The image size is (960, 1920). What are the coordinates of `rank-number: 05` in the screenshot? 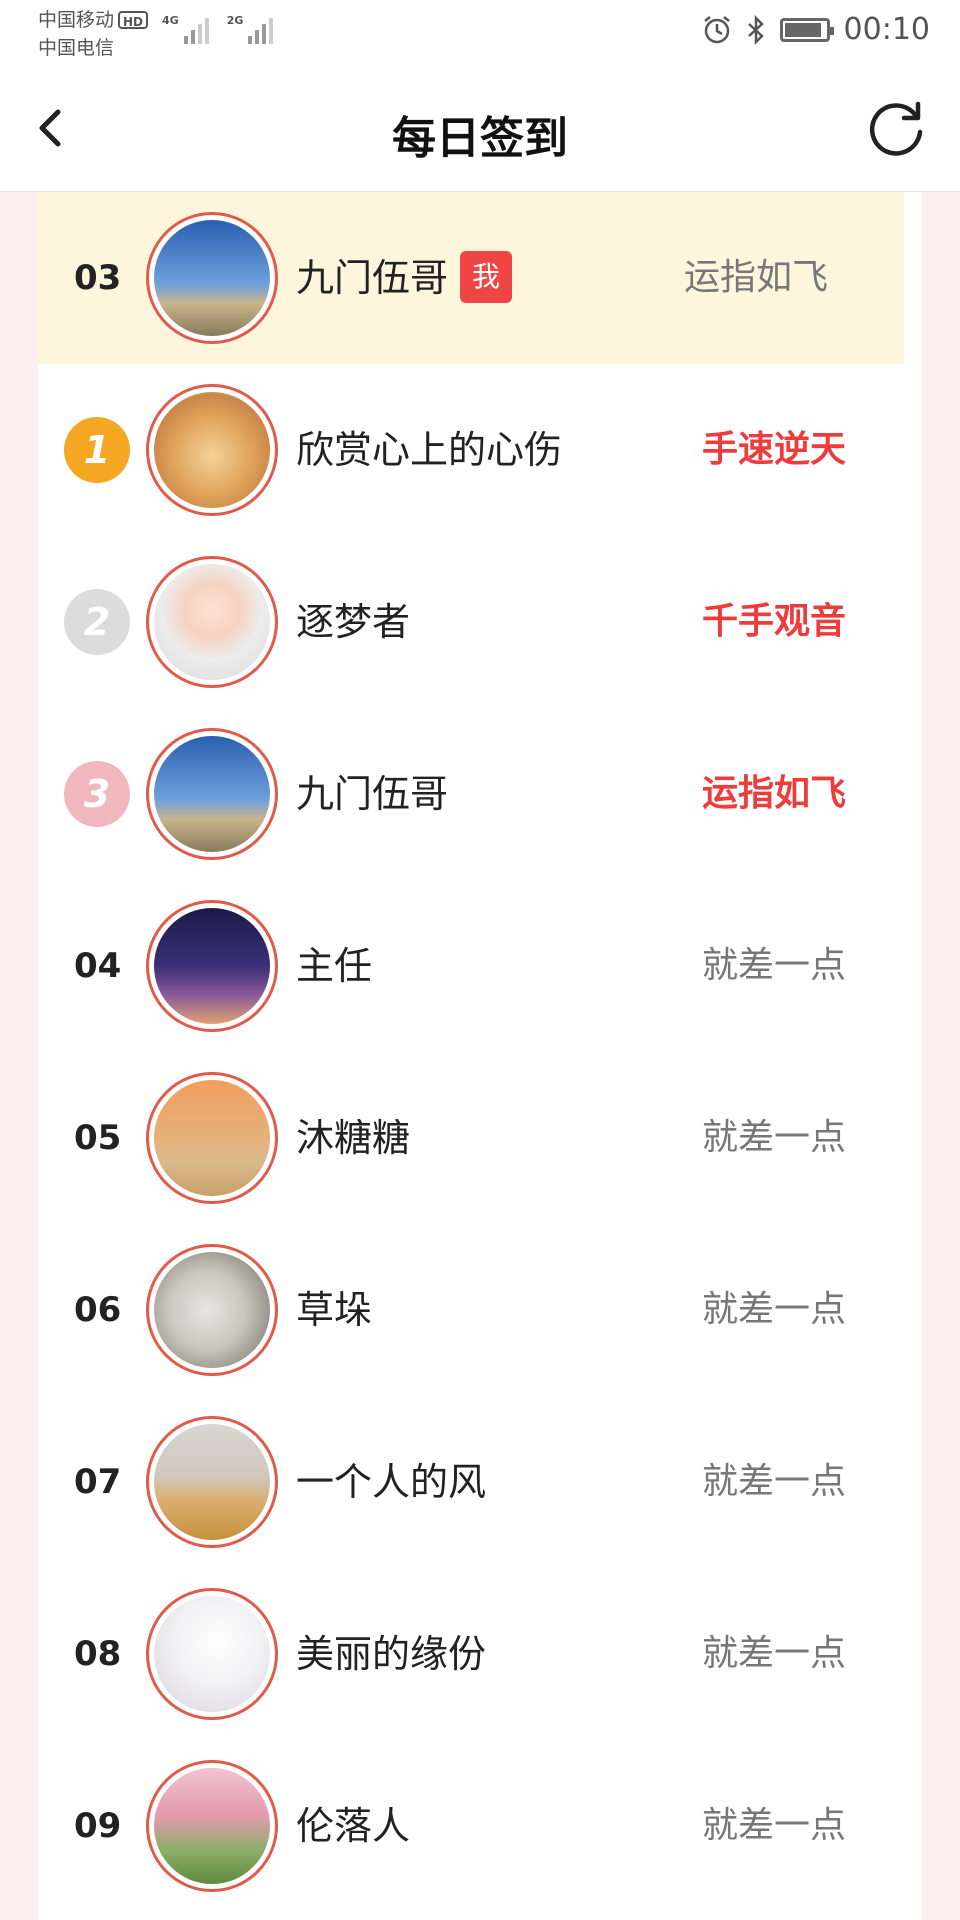 It's located at (98, 1138).